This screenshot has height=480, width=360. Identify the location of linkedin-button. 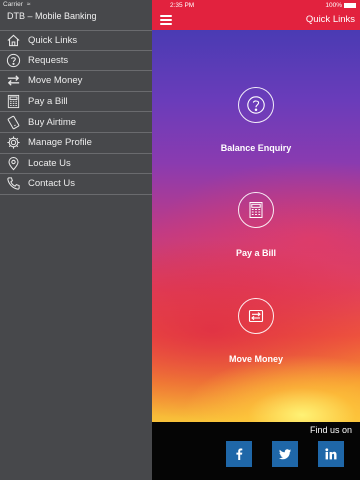
(331, 454).